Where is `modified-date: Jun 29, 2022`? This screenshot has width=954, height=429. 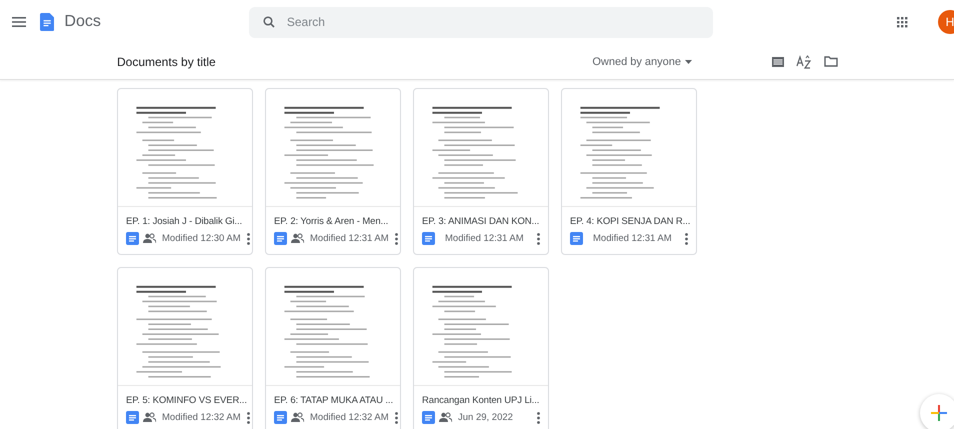 modified-date: Jun 29, 2022 is located at coordinates (485, 417).